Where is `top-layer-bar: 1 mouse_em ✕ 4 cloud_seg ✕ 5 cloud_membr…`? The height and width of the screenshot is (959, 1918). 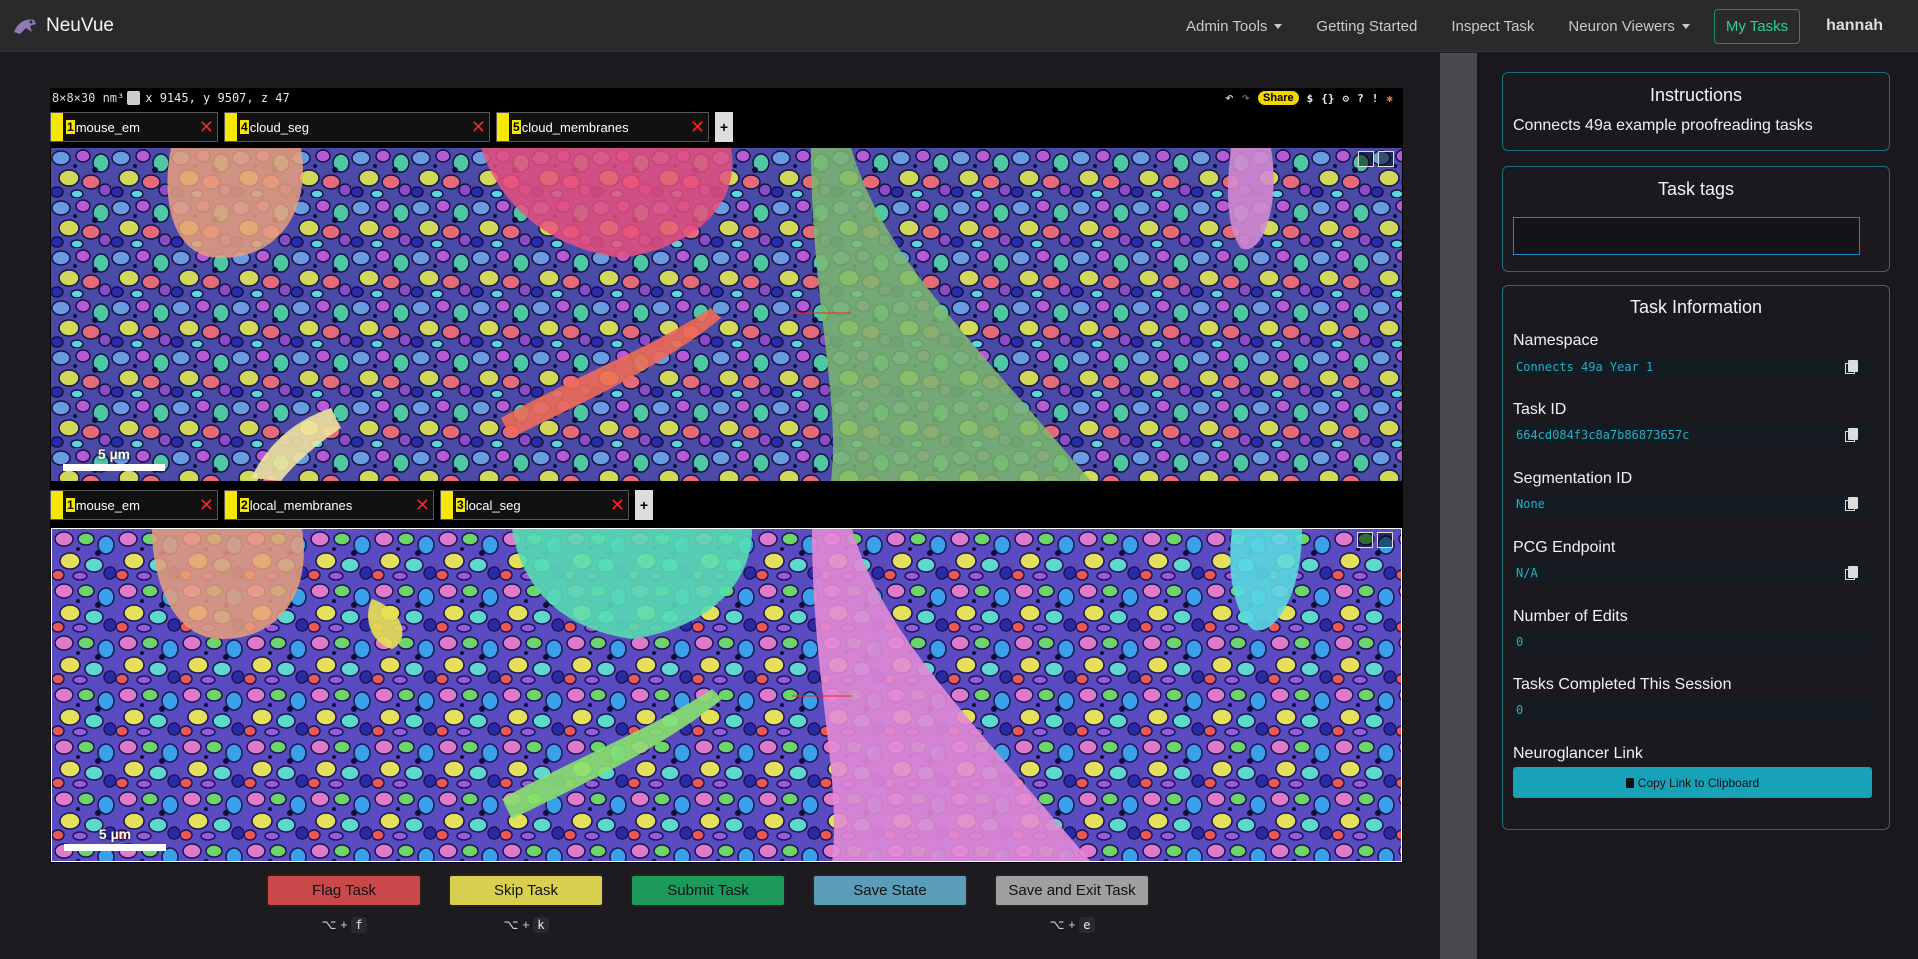 top-layer-bar: 1 mouse_em ✕ 4 cloud_seg ✕ 5 cloud_membr… is located at coordinates (726, 127).